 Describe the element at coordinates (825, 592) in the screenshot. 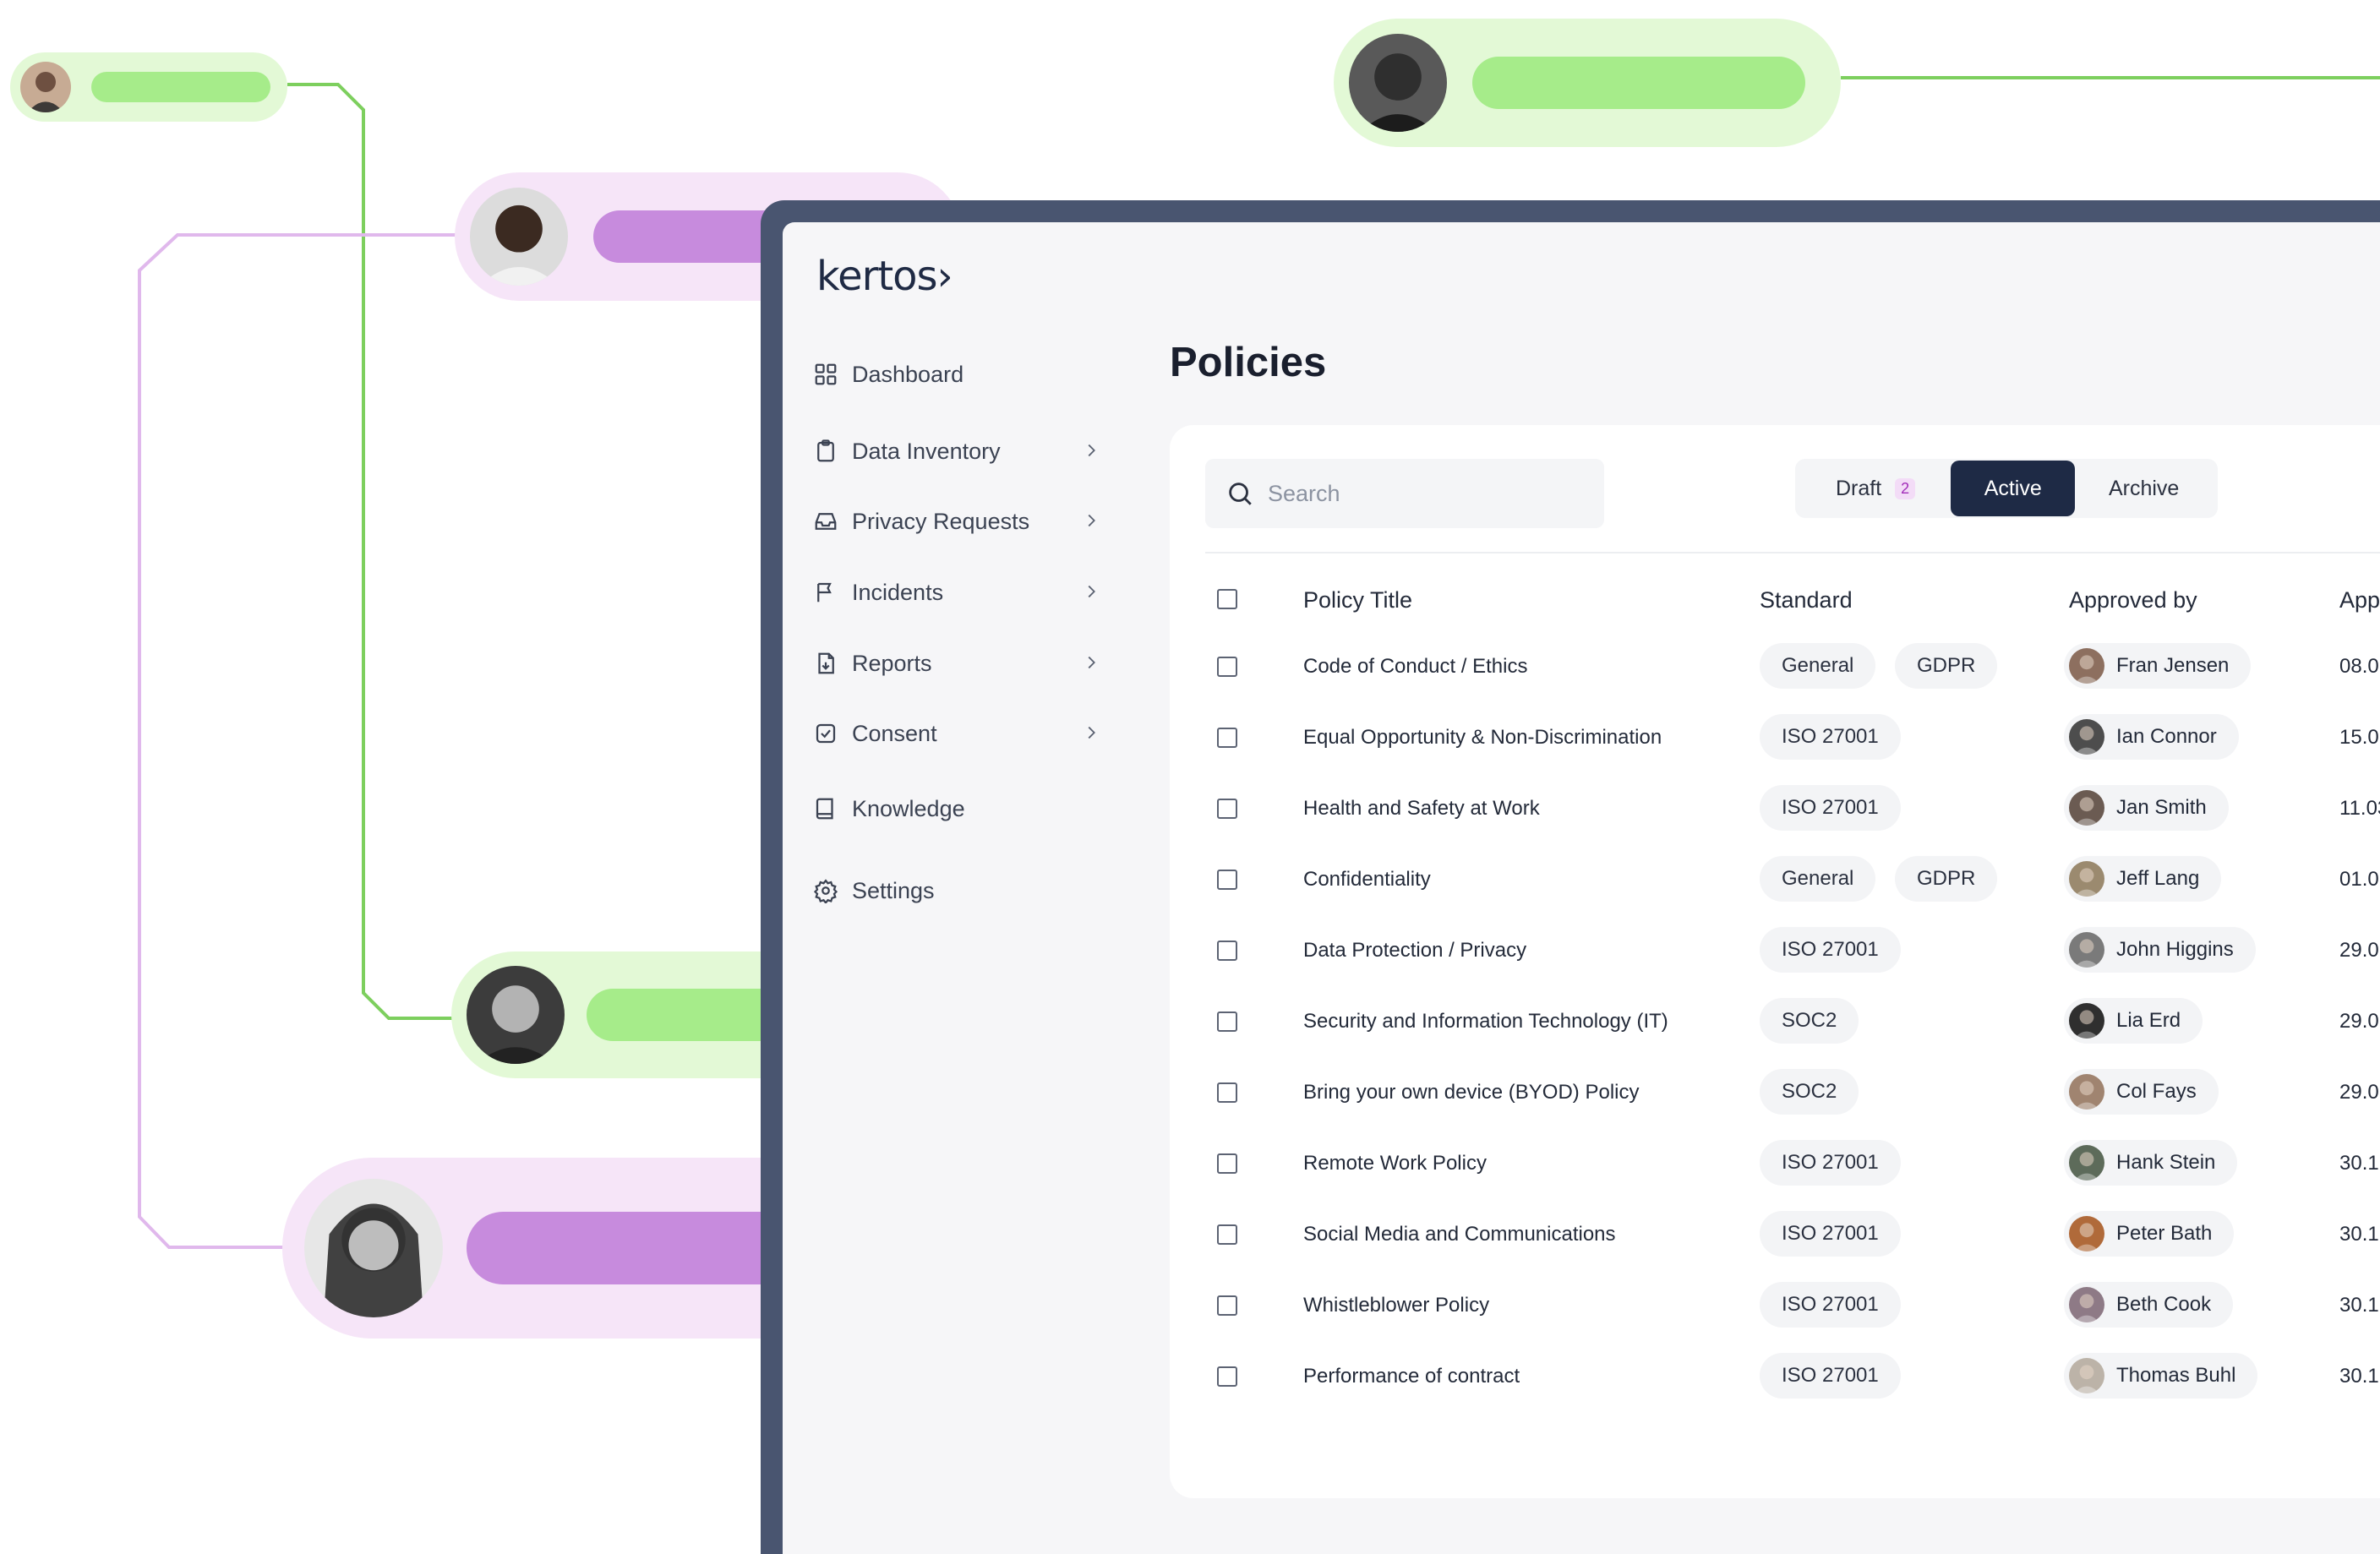

I see `flag-icon` at that location.